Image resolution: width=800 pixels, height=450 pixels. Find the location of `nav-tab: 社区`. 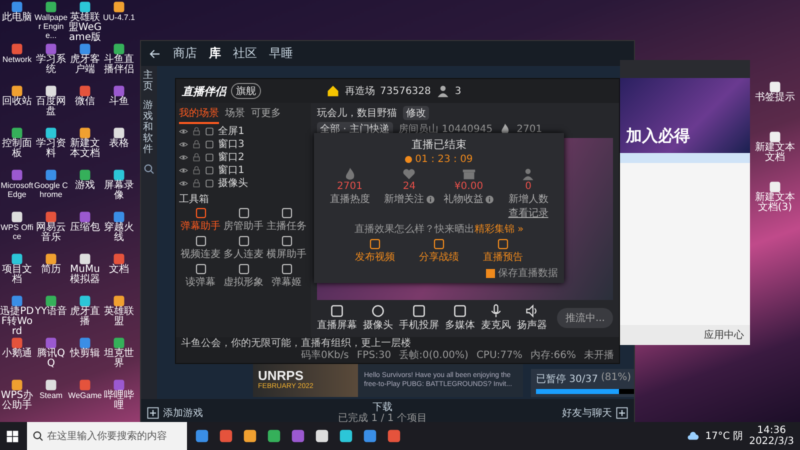

nav-tab: 社区 is located at coordinates (245, 53).